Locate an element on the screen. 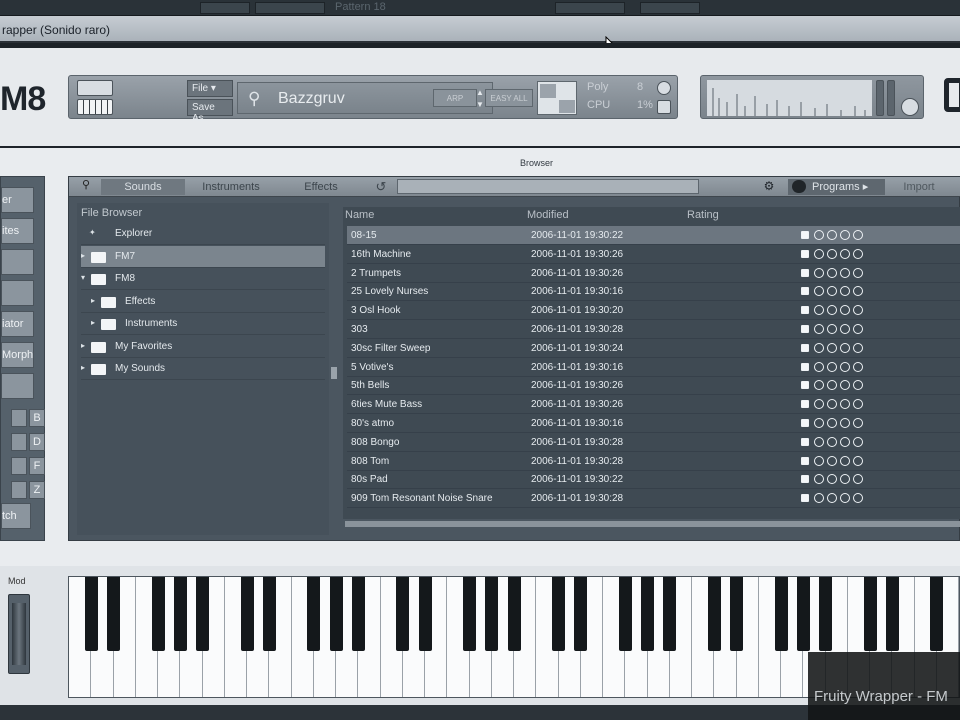 The height and width of the screenshot is (720, 960). save-as-button: Save As is located at coordinates (210, 111).